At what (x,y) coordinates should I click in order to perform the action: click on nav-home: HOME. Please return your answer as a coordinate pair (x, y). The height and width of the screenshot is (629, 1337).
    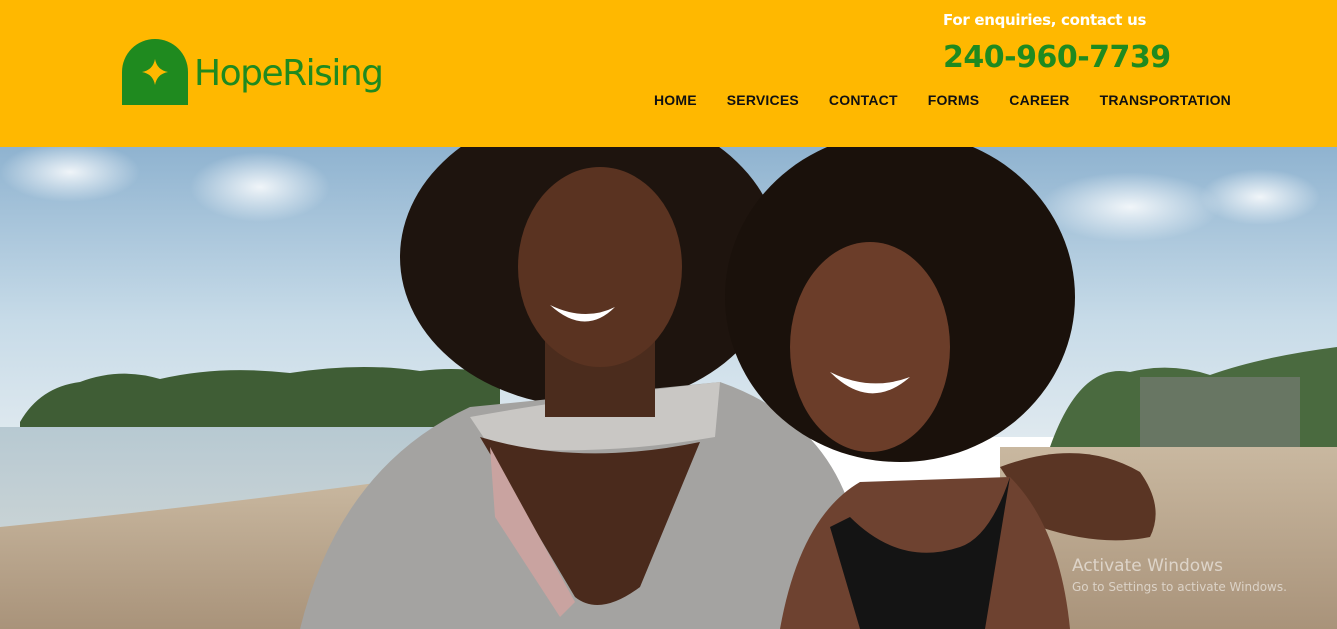
    Looking at the image, I should click on (675, 100).